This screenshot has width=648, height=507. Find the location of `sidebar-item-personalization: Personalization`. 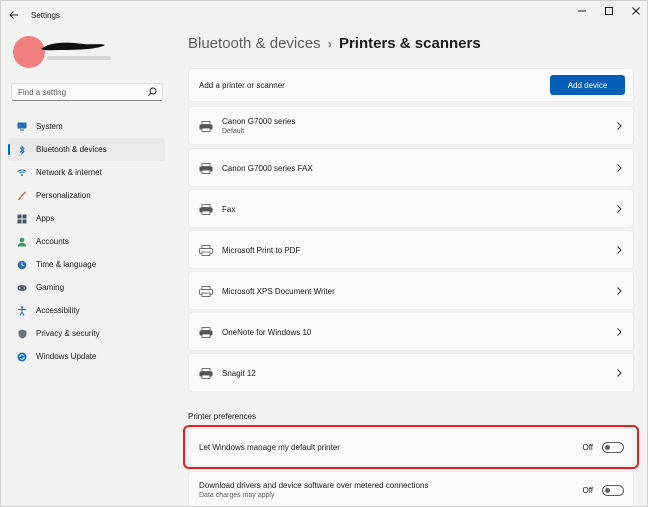

sidebar-item-personalization: Personalization is located at coordinates (86, 195).